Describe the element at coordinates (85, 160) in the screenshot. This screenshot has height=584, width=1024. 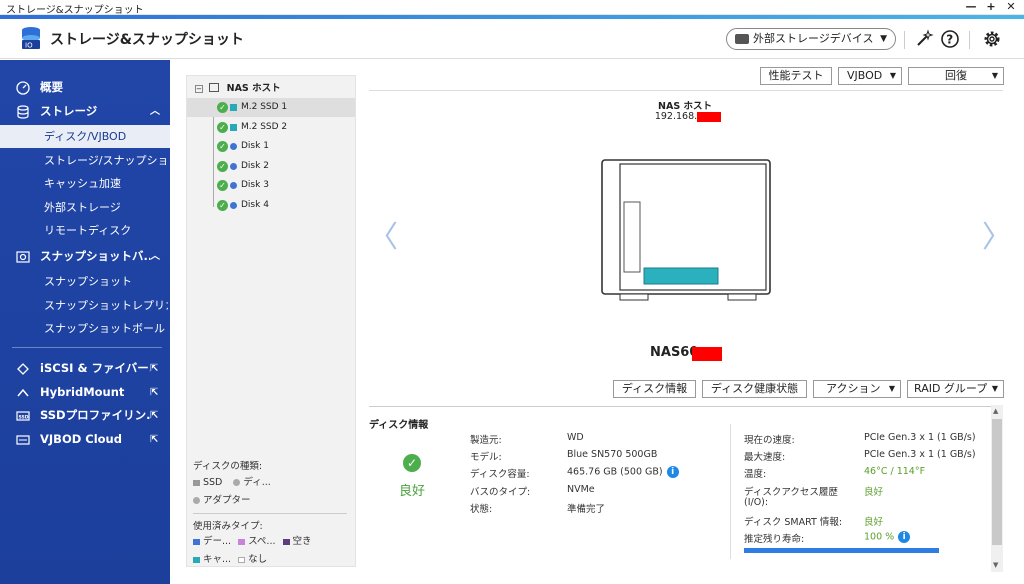
I see `sidebar-item-storage-snapshot: ストレージ/スナップショ` at that location.